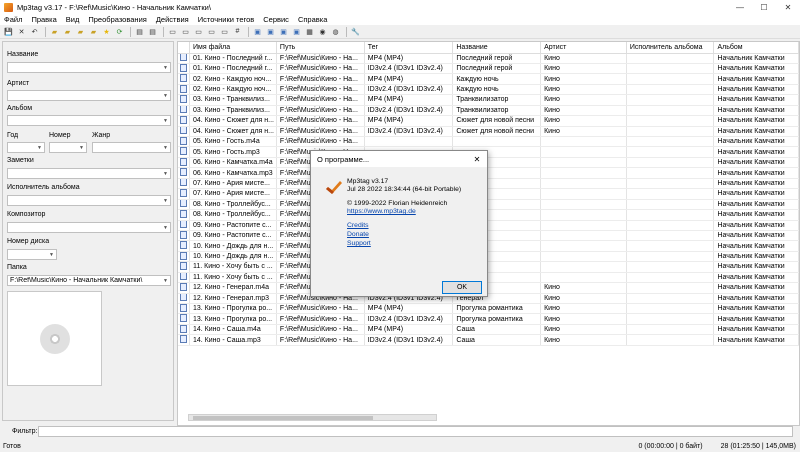  I want to click on tag-copy-icon: ▤, so click(139, 31).